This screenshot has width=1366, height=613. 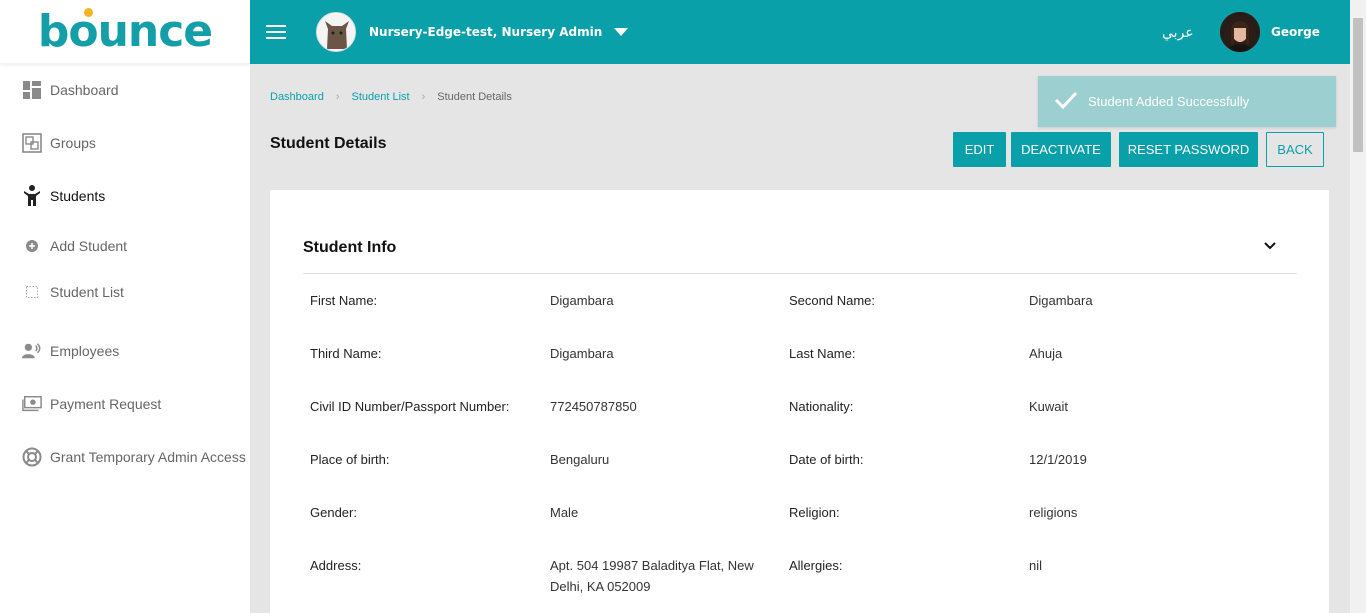 What do you see at coordinates (1295, 32) in the screenshot?
I see `user-name: George` at bounding box center [1295, 32].